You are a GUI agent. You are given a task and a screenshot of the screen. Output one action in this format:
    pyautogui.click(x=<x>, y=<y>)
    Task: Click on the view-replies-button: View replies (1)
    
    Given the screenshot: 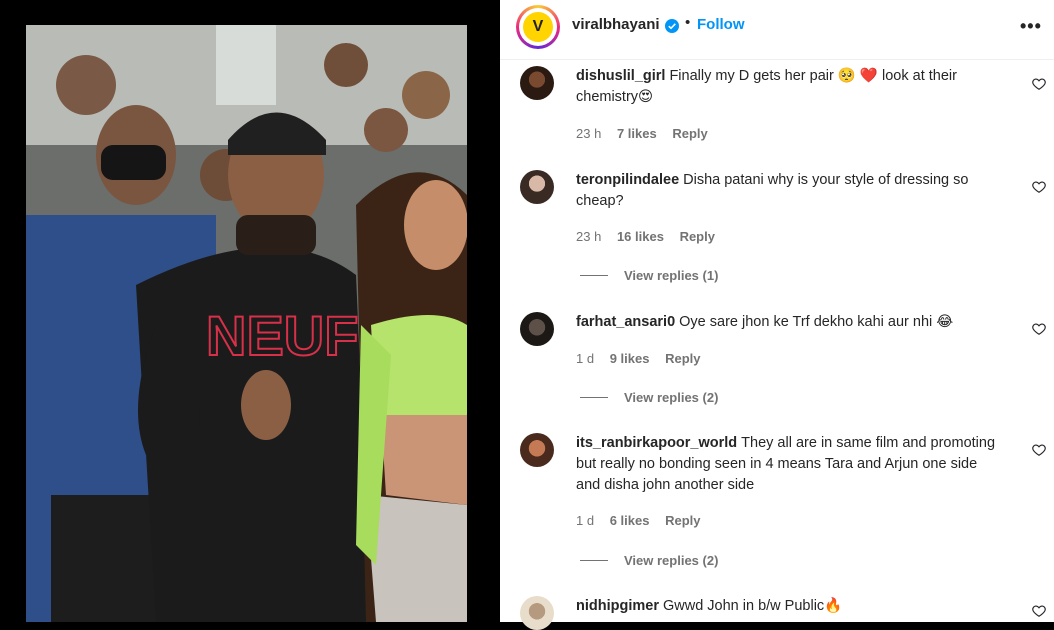 What is the action you would take?
    pyautogui.click(x=649, y=275)
    